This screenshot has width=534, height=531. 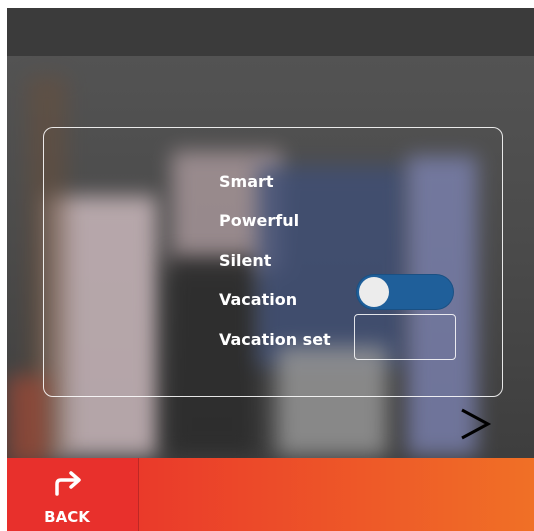 What do you see at coordinates (405, 292) in the screenshot?
I see `vacation-toggle` at bounding box center [405, 292].